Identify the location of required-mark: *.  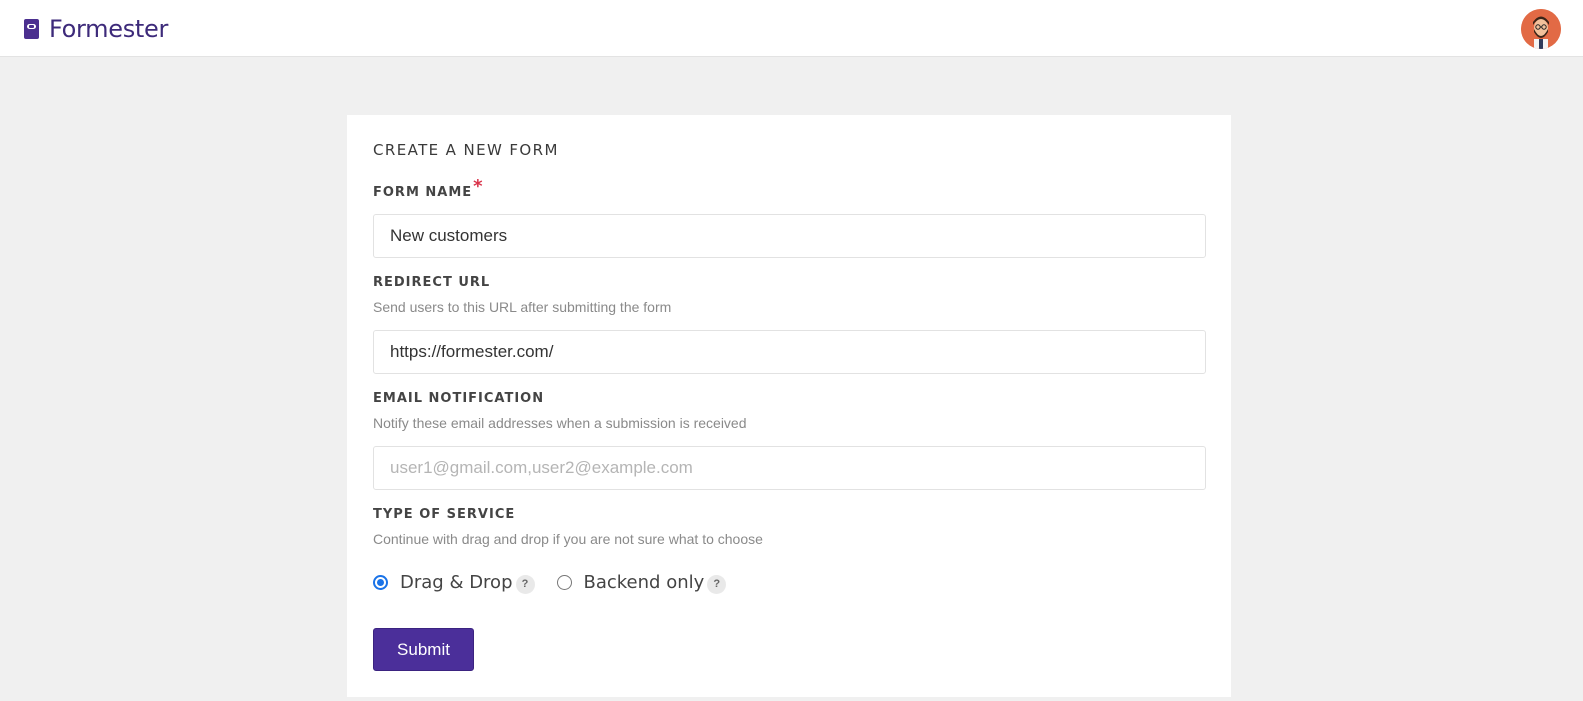
(478, 186).